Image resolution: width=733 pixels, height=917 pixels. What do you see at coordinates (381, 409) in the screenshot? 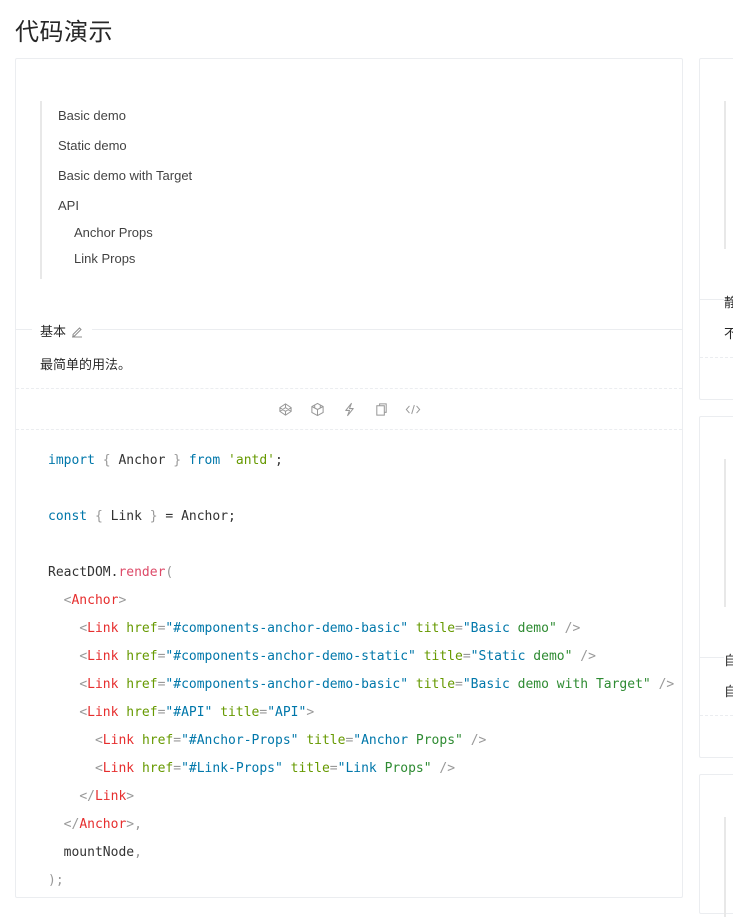
I see `copy-icon` at bounding box center [381, 409].